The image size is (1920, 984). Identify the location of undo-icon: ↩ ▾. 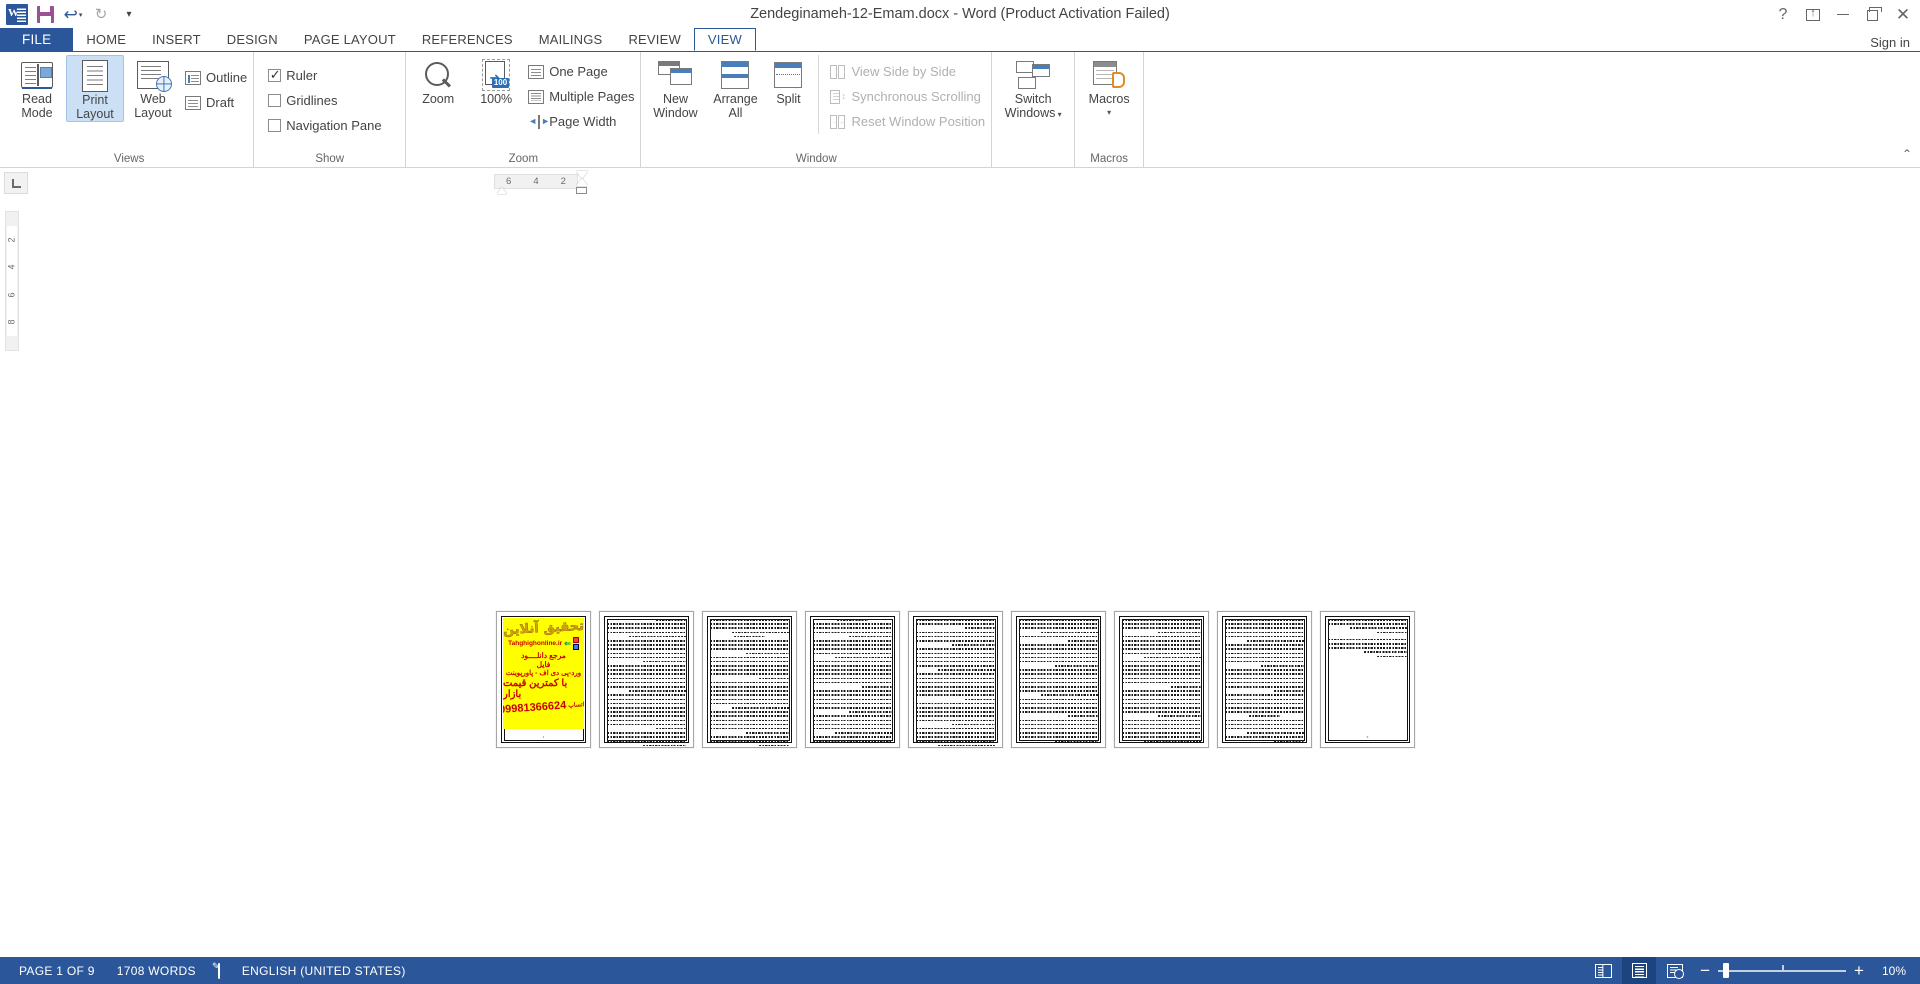
(73, 15).